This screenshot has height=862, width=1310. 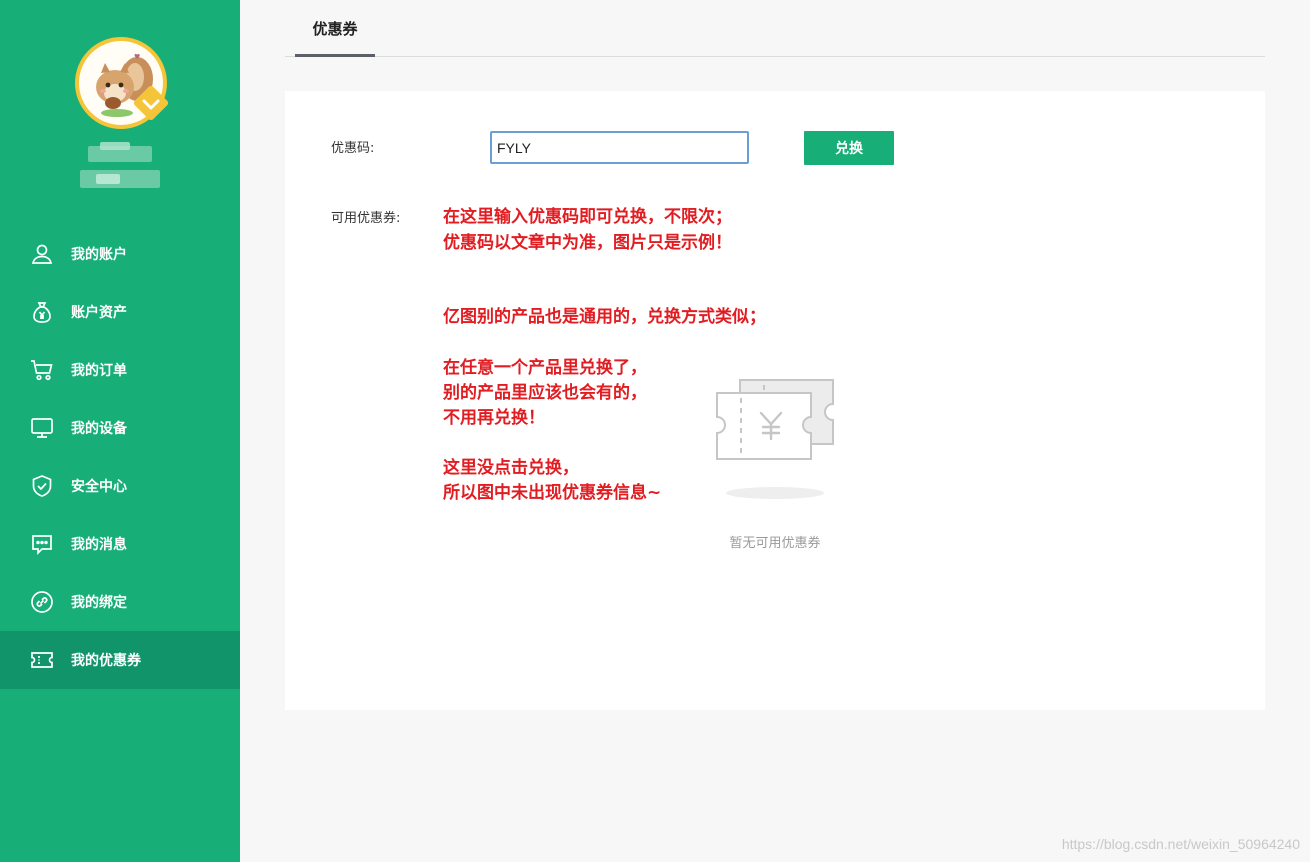 I want to click on empty-coupon-illustration, so click(x=778, y=444).